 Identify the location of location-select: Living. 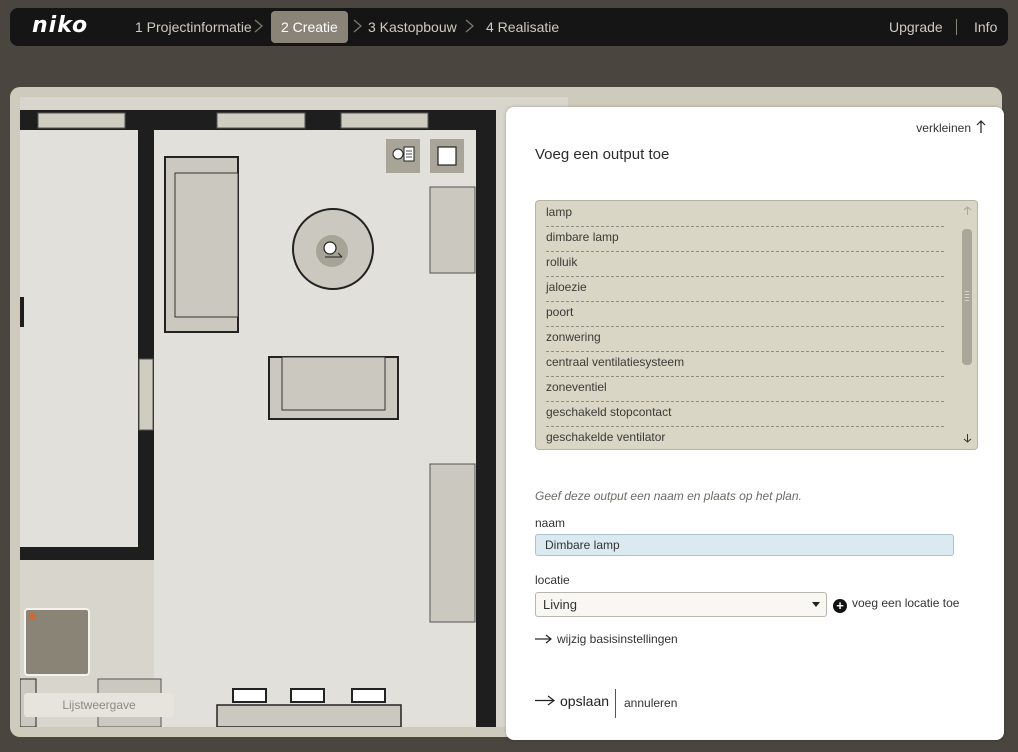
(681, 604).